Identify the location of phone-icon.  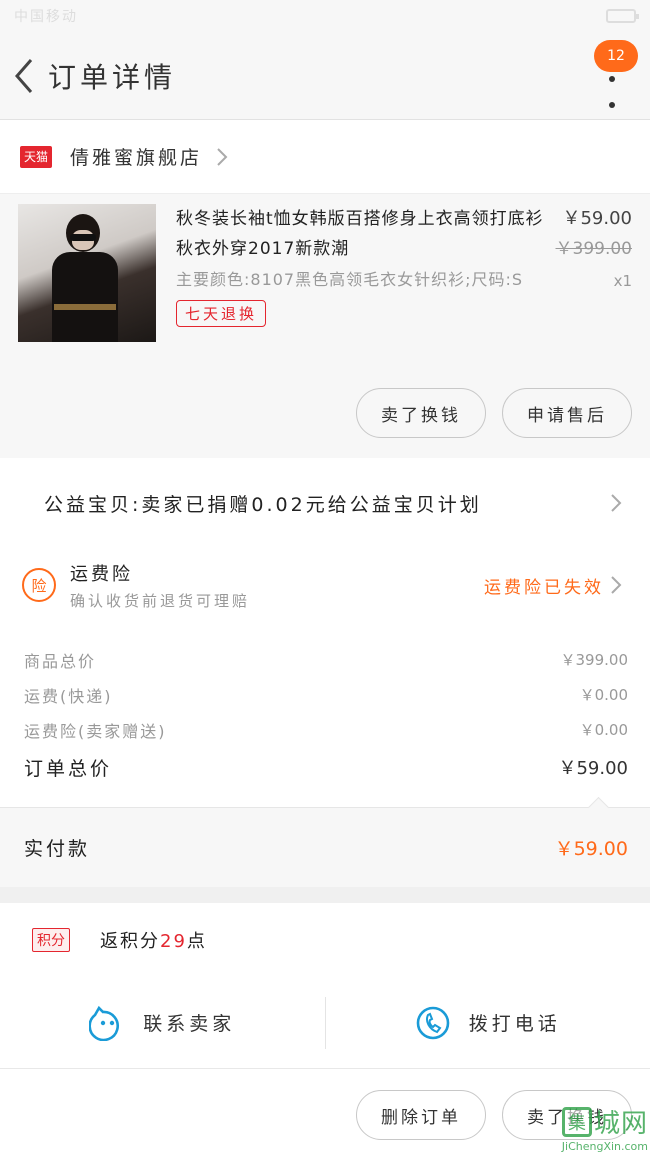
(433, 1022).